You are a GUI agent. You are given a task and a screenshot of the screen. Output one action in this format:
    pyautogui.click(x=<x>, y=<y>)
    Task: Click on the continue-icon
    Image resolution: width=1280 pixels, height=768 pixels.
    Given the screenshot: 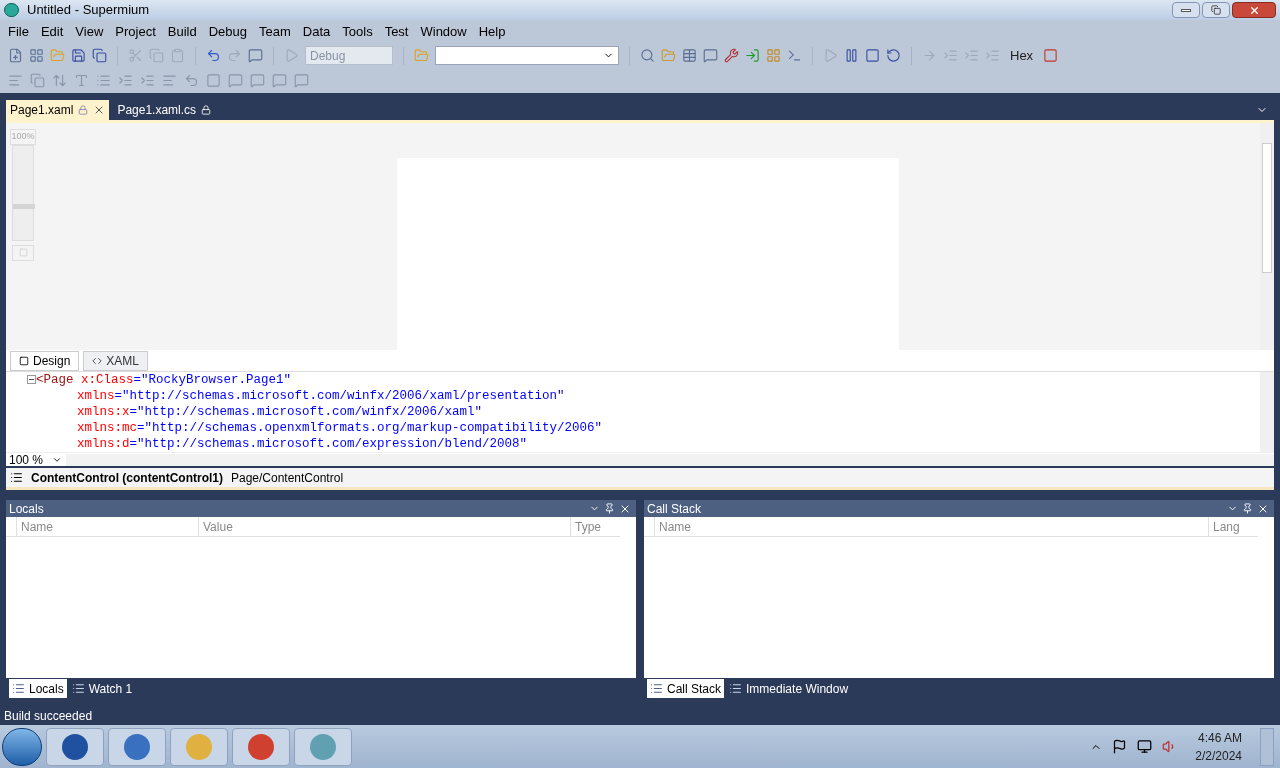 What is the action you would take?
    pyautogui.click(x=830, y=55)
    